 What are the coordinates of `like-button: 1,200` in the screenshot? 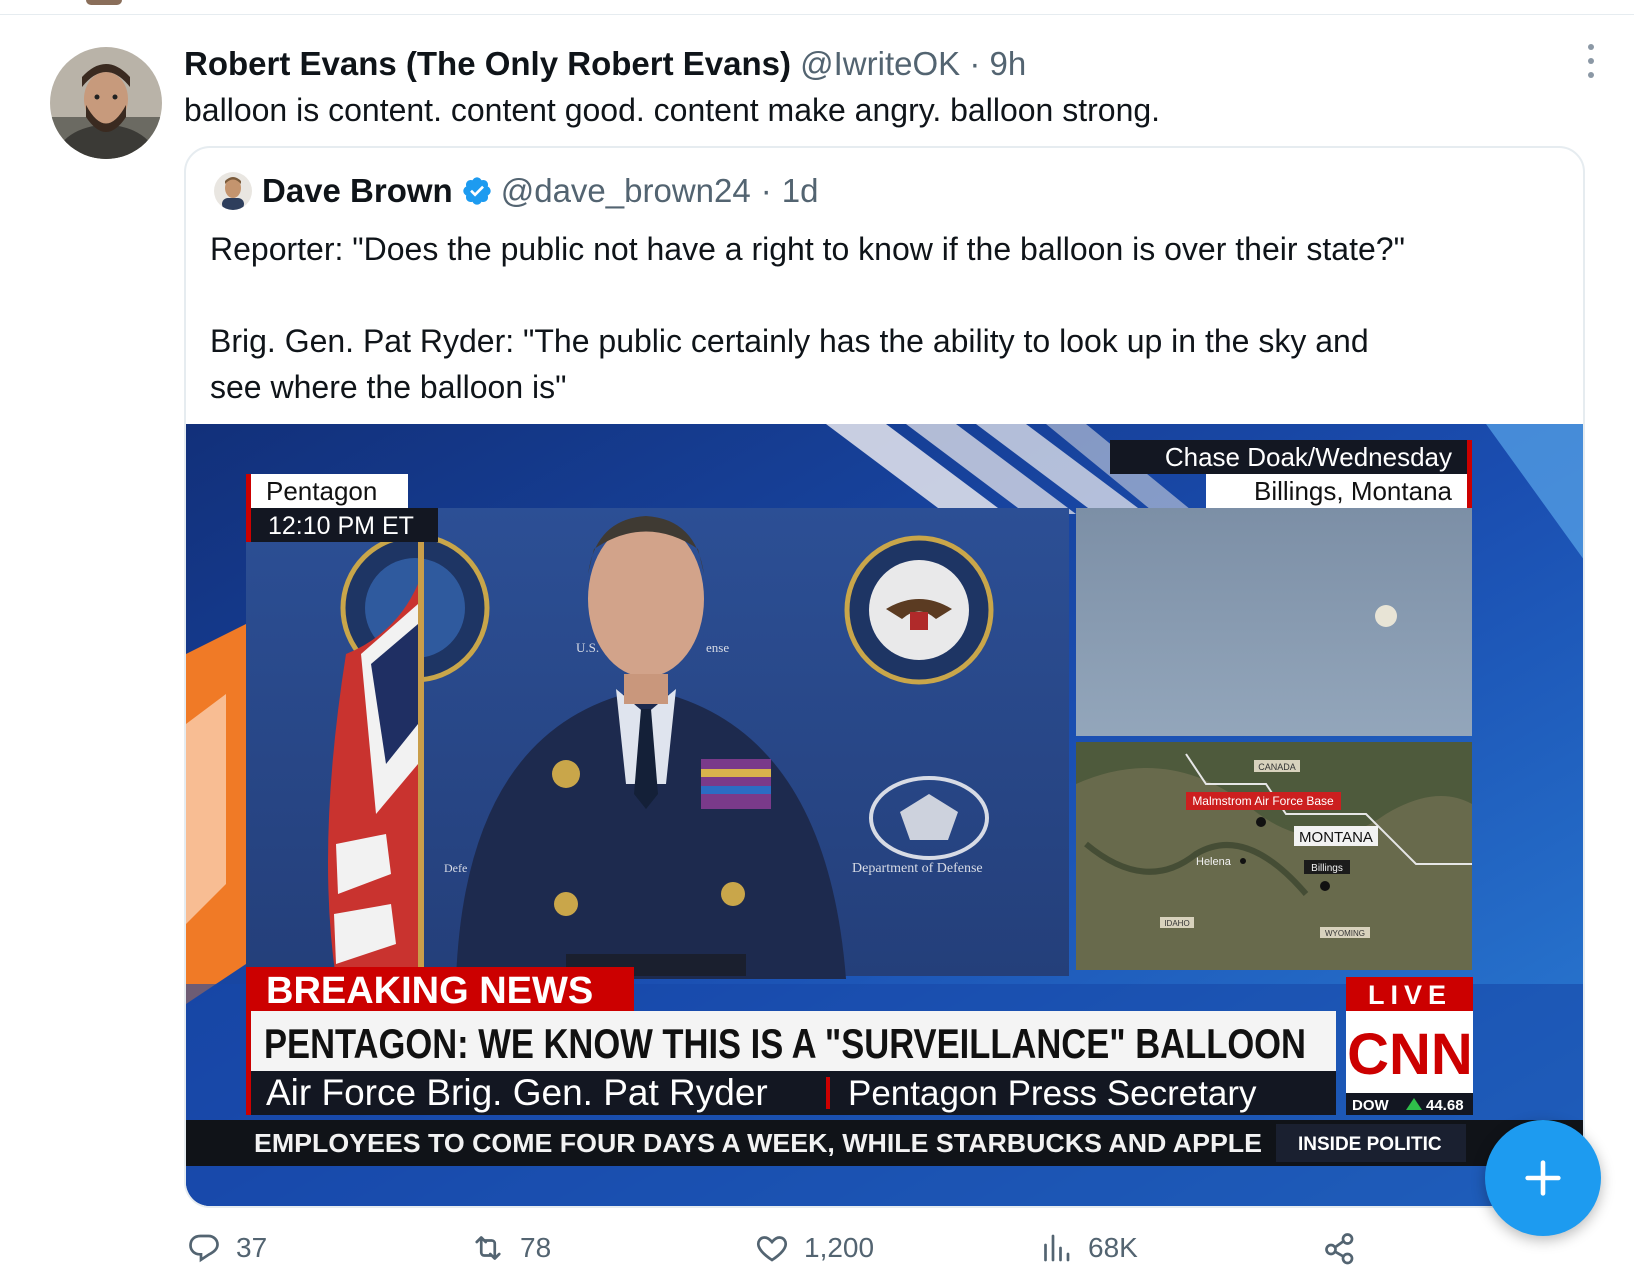 It's located at (814, 1247).